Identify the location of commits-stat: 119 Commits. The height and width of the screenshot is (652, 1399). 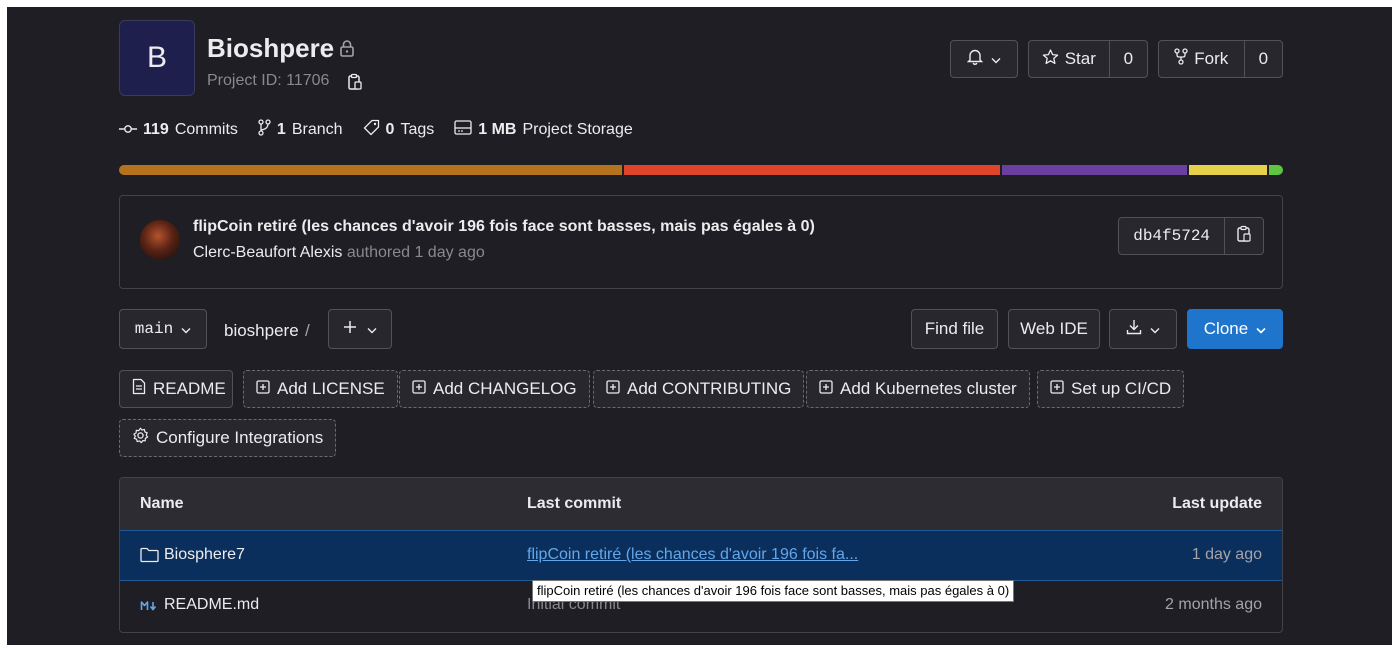
(178, 130).